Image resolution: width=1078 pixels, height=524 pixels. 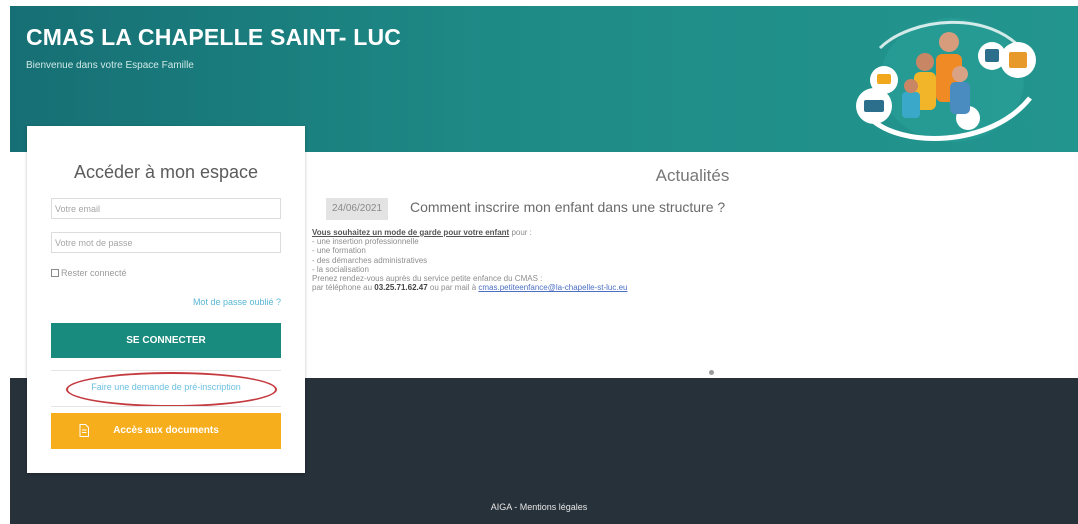 What do you see at coordinates (520, 232) in the screenshot?
I see `news-intro-rest: pour :` at bounding box center [520, 232].